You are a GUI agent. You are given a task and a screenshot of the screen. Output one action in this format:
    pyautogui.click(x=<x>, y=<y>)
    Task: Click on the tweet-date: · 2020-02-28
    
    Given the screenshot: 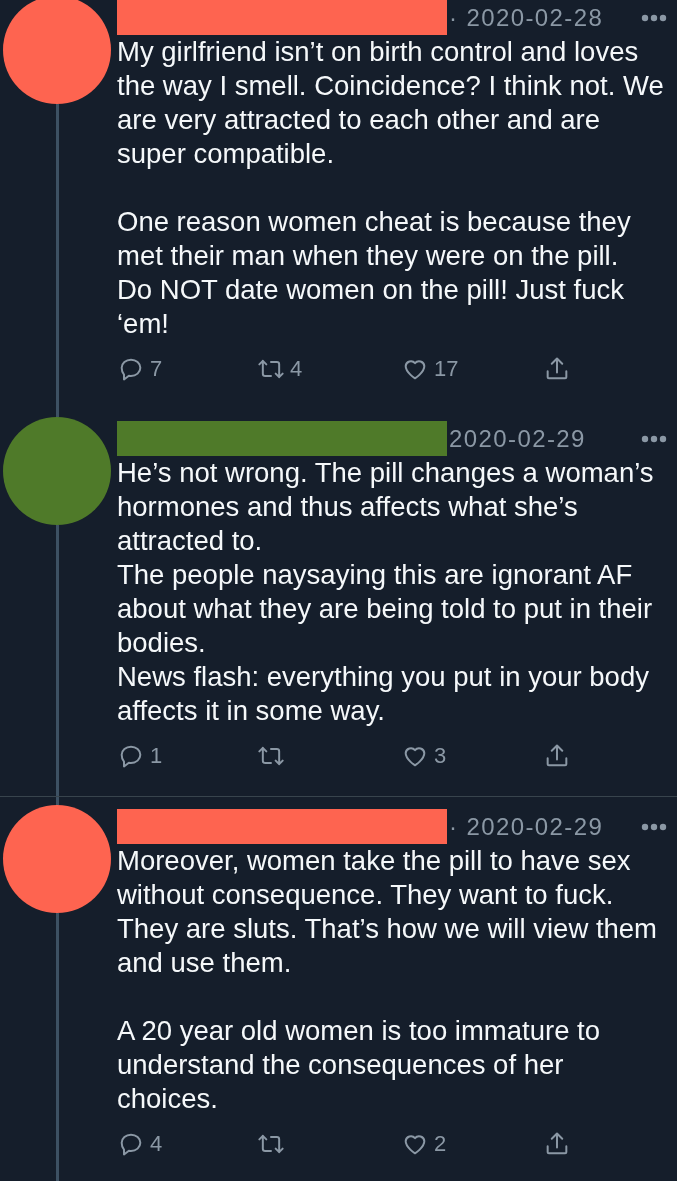 What is the action you would take?
    pyautogui.click(x=526, y=17)
    